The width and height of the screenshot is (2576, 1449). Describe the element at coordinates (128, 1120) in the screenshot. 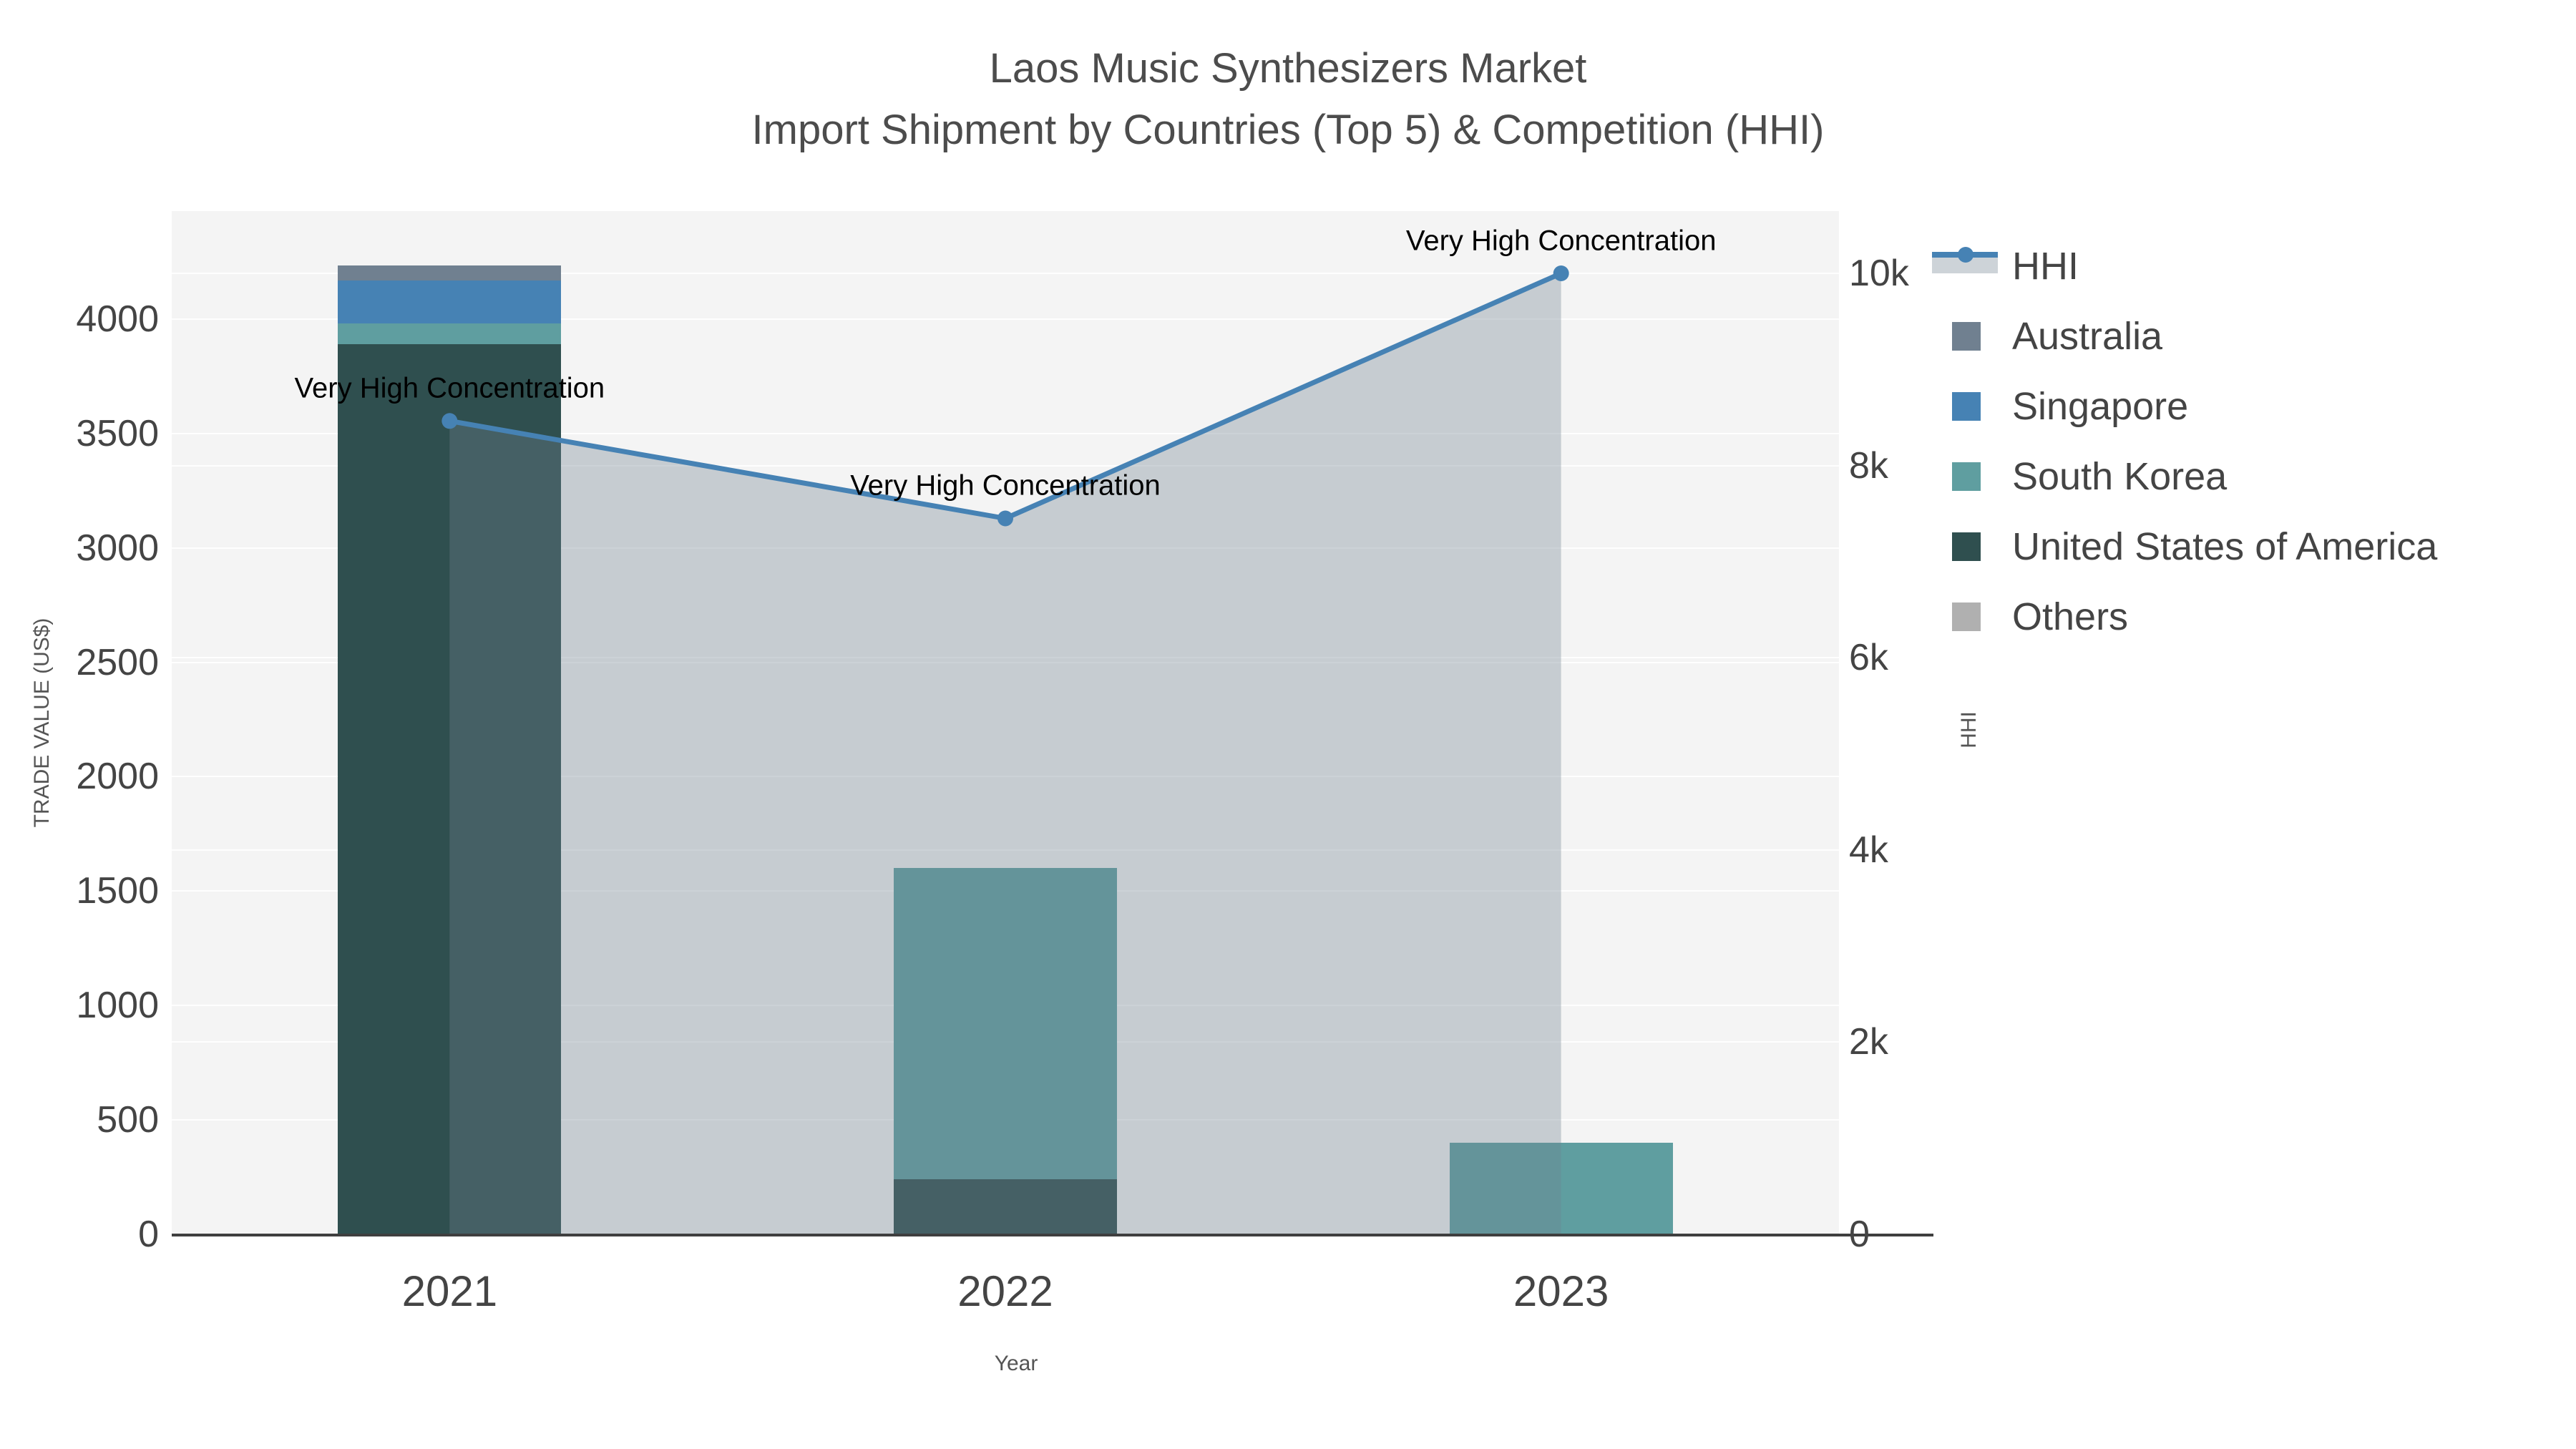

I see `y-left-tick-500: 500` at that location.